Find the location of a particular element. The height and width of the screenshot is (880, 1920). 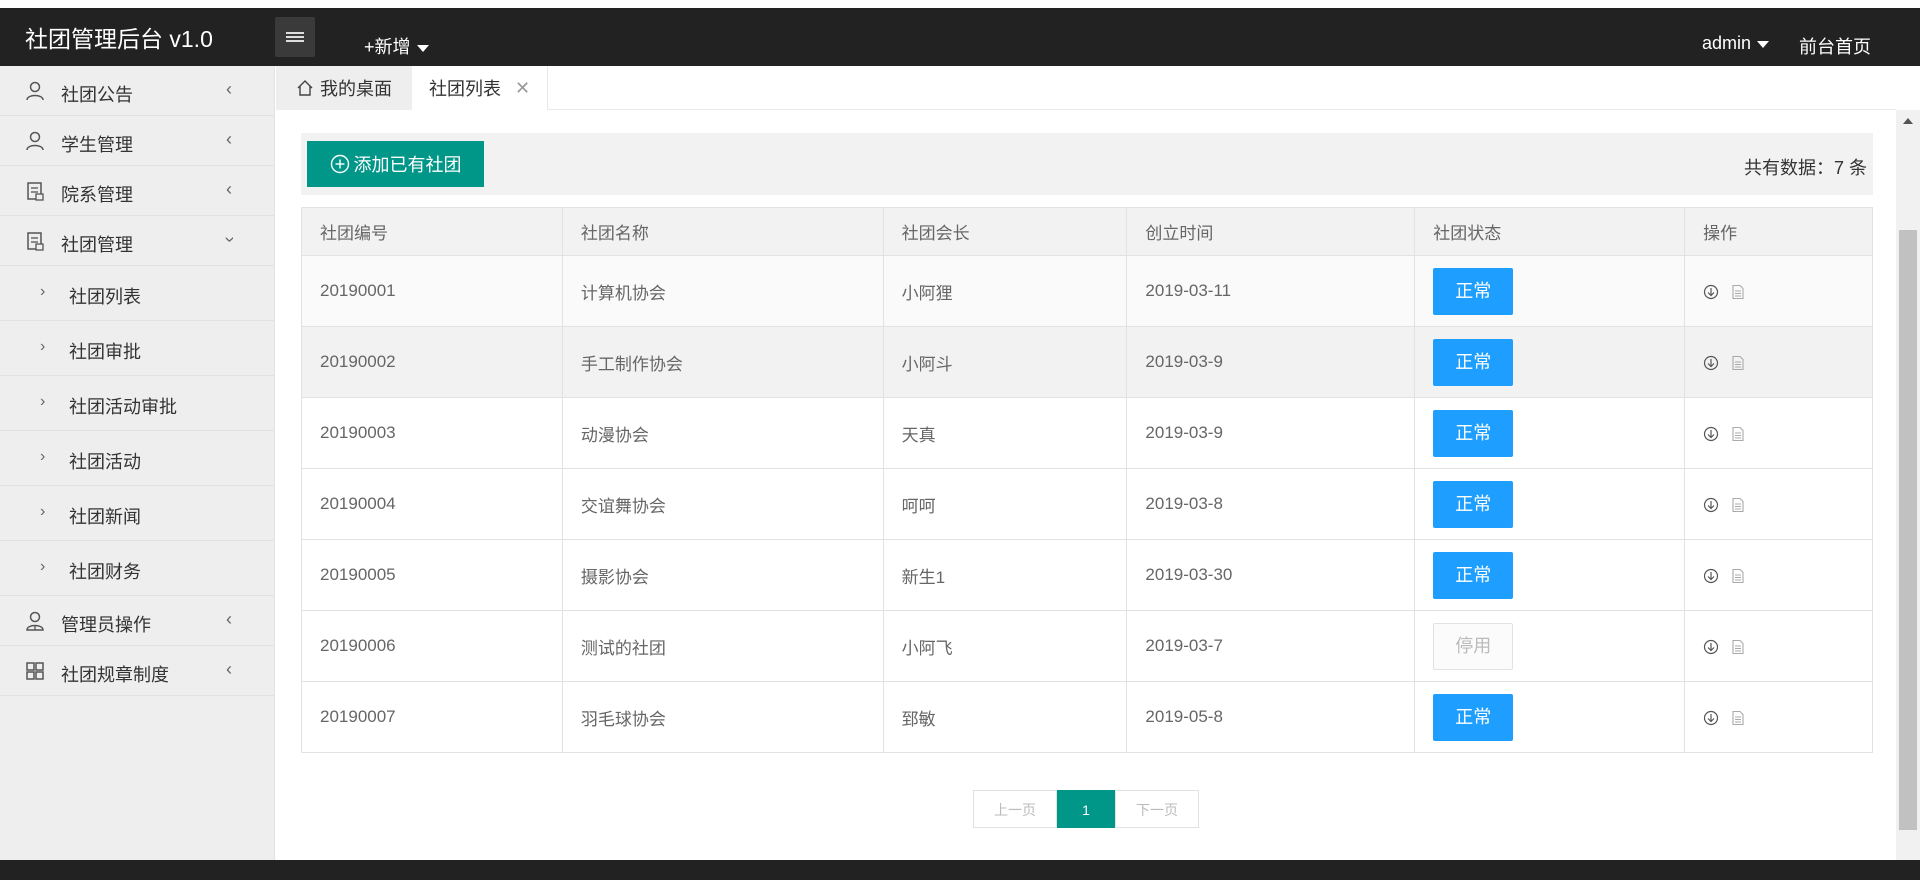

close-icon: ✕ is located at coordinates (522, 88).